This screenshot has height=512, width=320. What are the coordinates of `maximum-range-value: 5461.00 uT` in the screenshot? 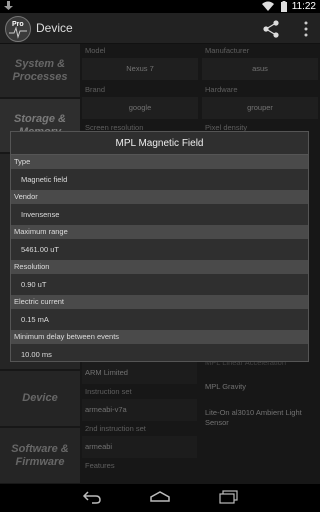 It's located at (40, 249).